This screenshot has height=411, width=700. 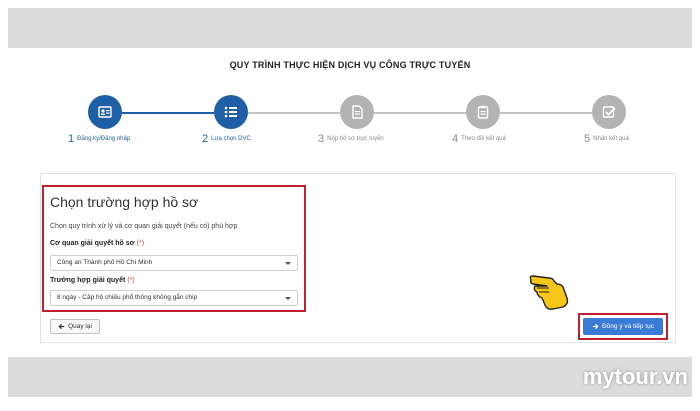 I want to click on step-4-label: 4 Theo dõi kết quả, so click(x=479, y=139).